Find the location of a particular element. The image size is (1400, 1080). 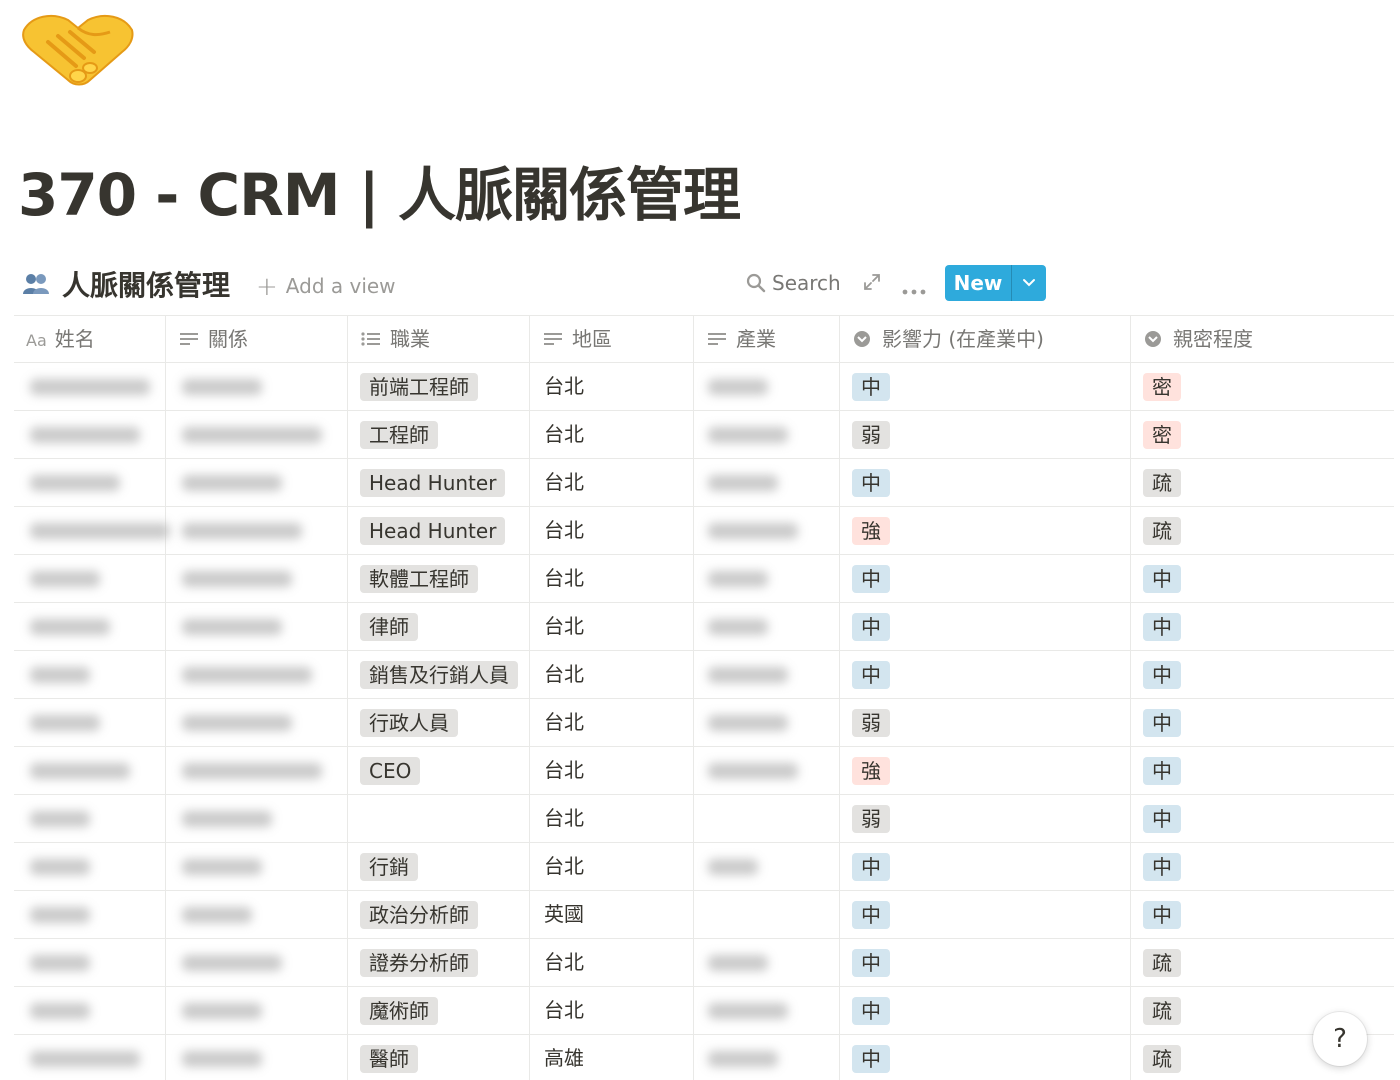

job-cell: 工程師 is located at coordinates (439, 434).